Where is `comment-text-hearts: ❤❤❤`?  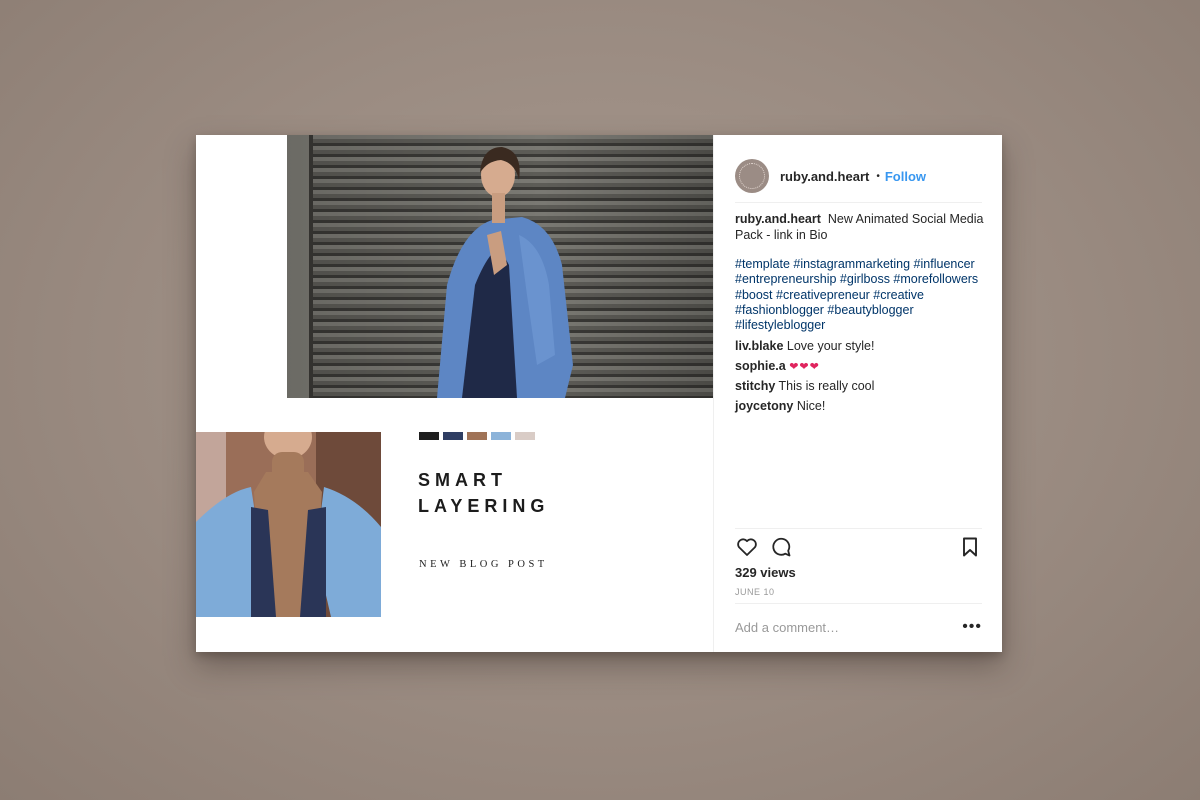
comment-text-hearts: ❤❤❤ is located at coordinates (804, 367).